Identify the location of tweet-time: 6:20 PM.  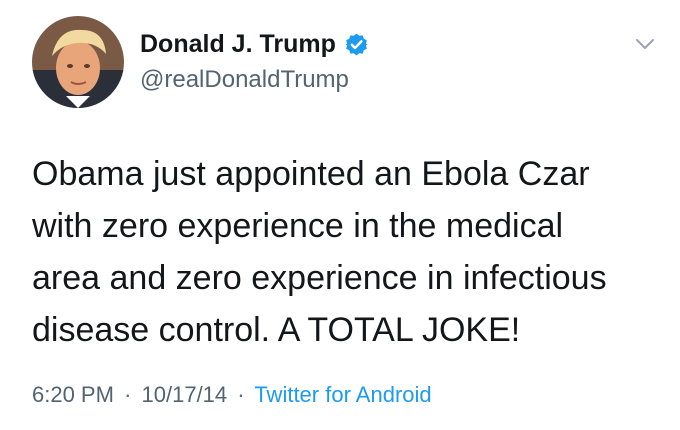
(73, 394).